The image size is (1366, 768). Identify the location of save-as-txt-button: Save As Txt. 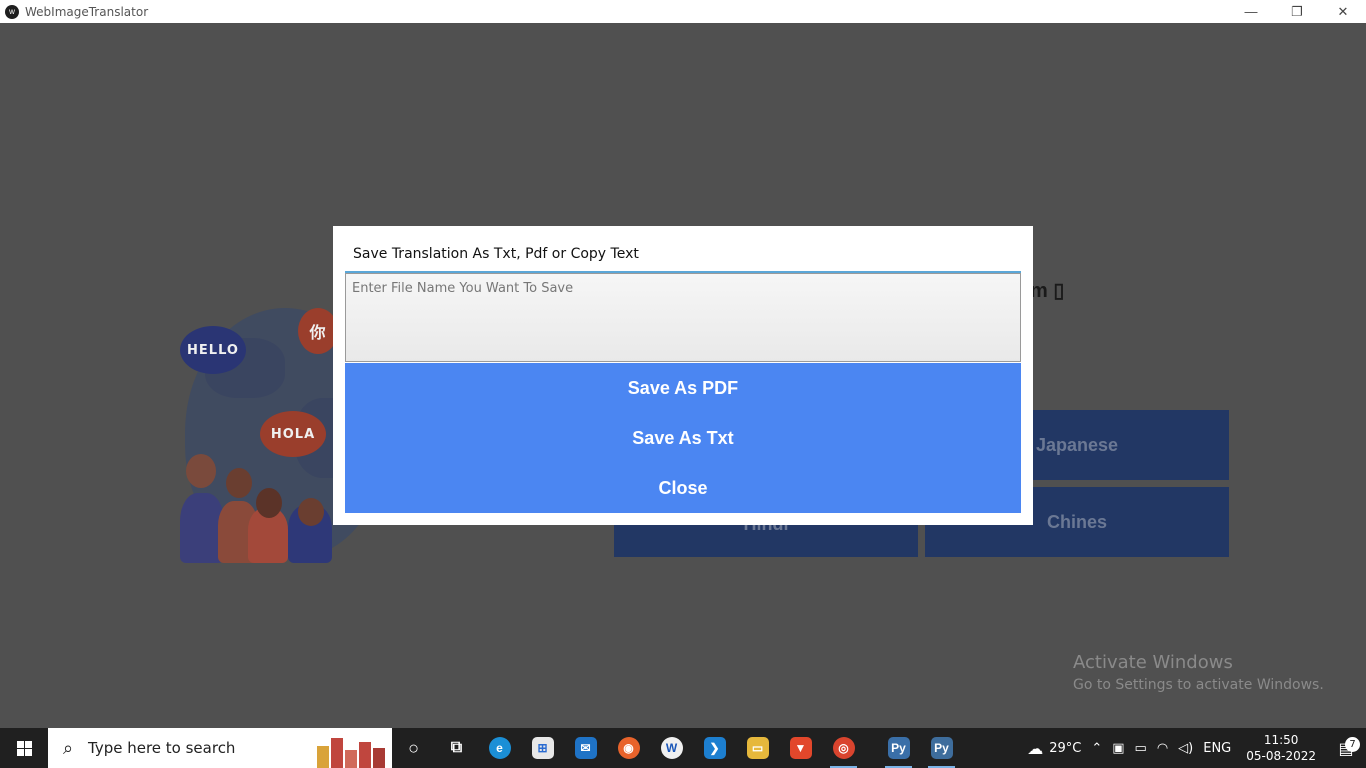
(683, 438).